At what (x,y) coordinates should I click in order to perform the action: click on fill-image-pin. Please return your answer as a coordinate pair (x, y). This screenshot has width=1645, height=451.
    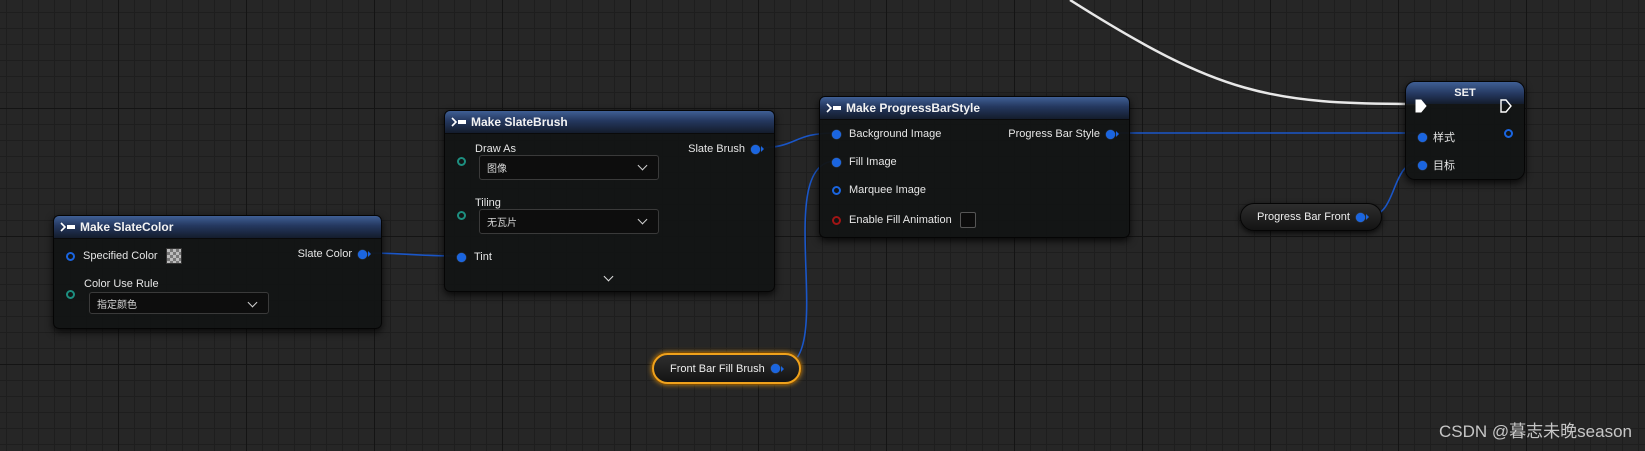
    Looking at the image, I should click on (836, 162).